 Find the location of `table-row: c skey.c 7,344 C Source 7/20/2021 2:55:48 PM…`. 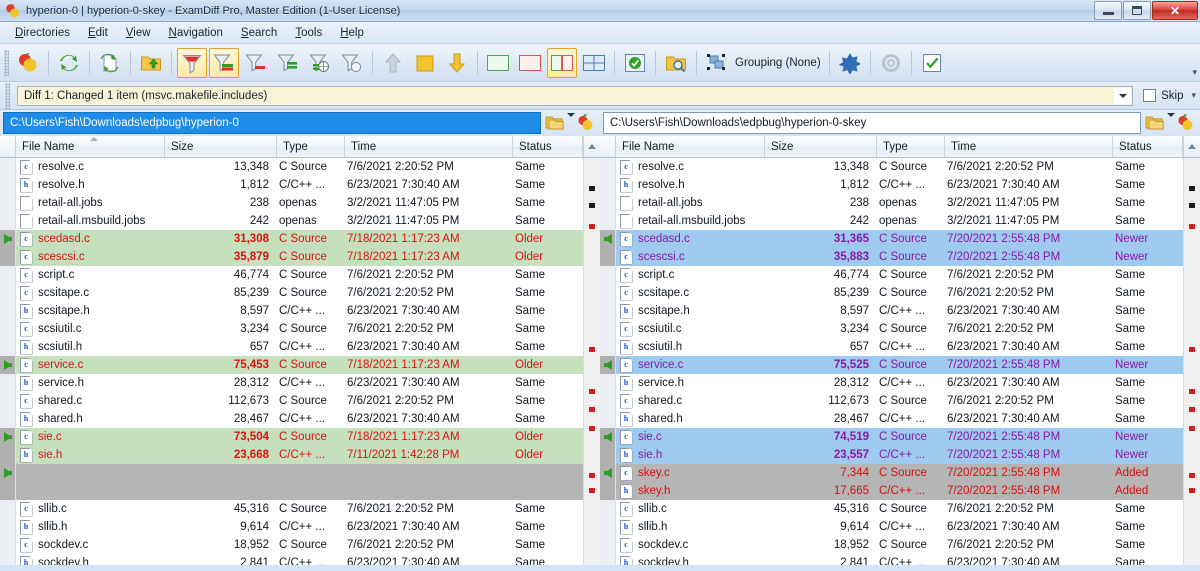

table-row: c skey.c 7,344 C Source 7/20/2021 2:55:48 PM… is located at coordinates (891, 473).